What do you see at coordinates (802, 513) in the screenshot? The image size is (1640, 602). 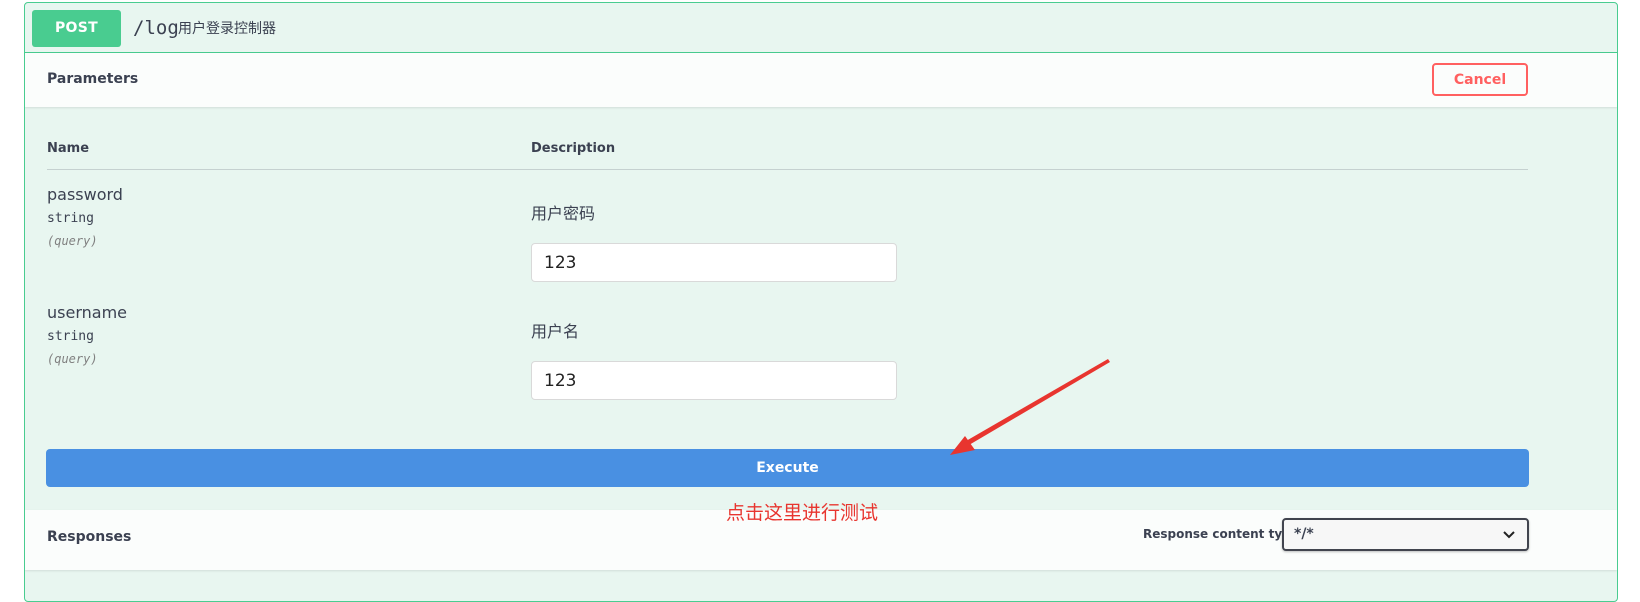 I see `annotation-text: 点击这里进行测试` at bounding box center [802, 513].